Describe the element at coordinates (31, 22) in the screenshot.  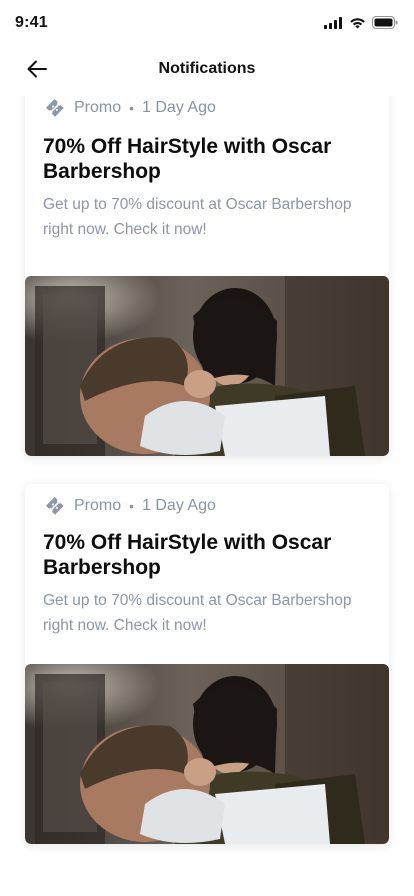
I see `status-time: 9:41` at that location.